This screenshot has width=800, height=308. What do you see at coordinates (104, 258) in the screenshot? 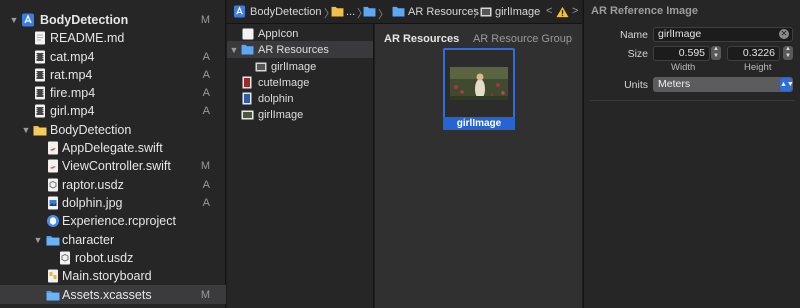
I see `nav-label: robot.usdz` at bounding box center [104, 258].